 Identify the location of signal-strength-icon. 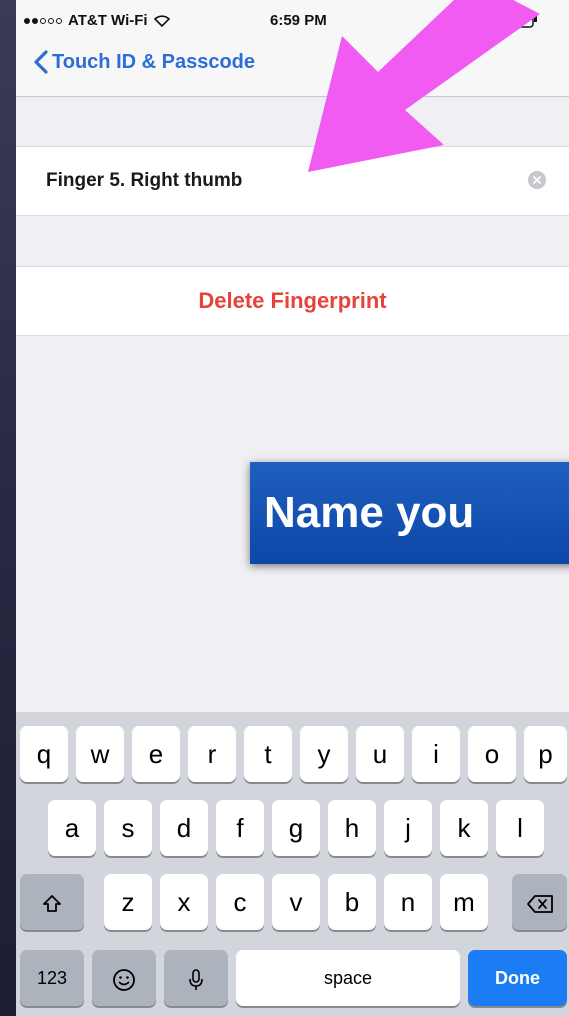
(43, 20).